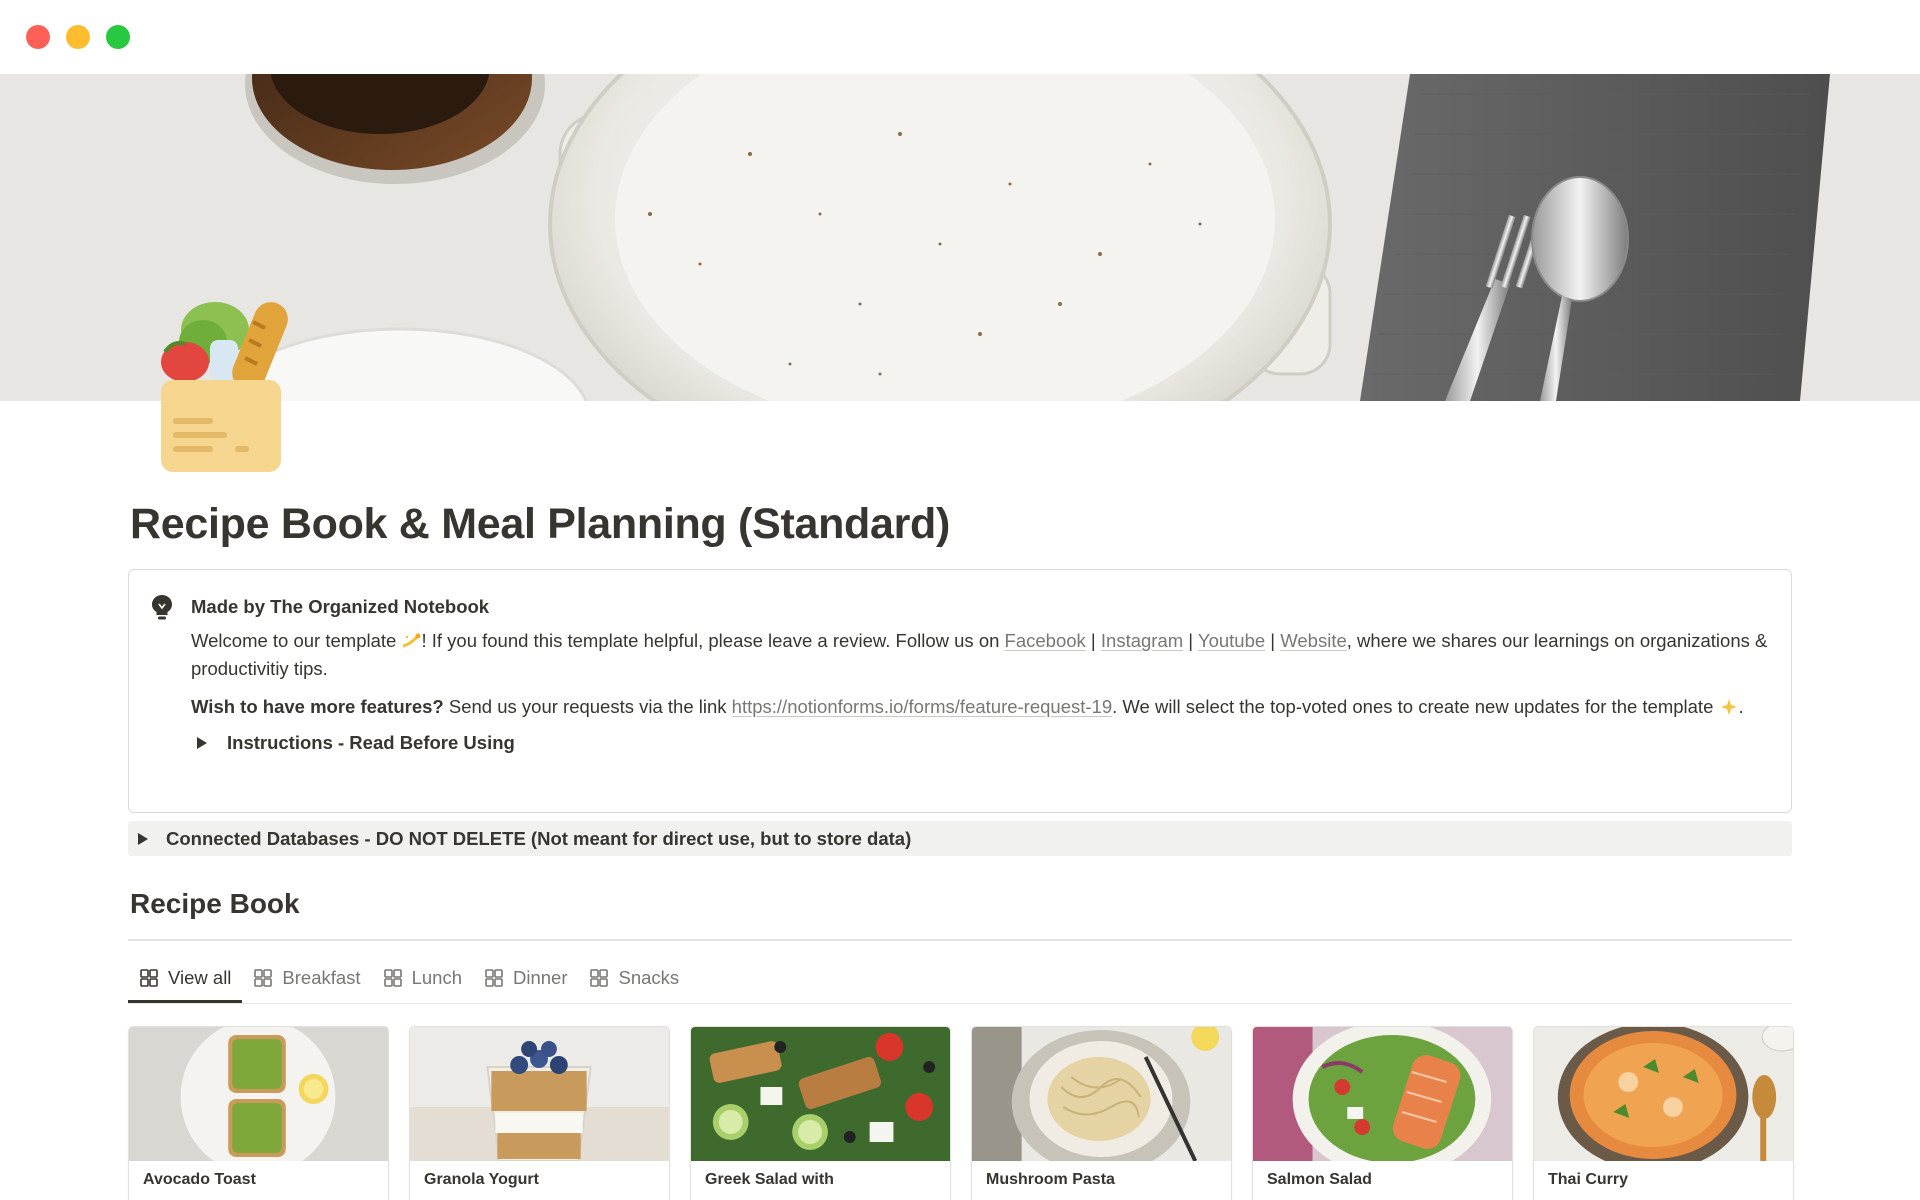  Describe the element at coordinates (38, 37) in the screenshot. I see `close-window-button` at that location.